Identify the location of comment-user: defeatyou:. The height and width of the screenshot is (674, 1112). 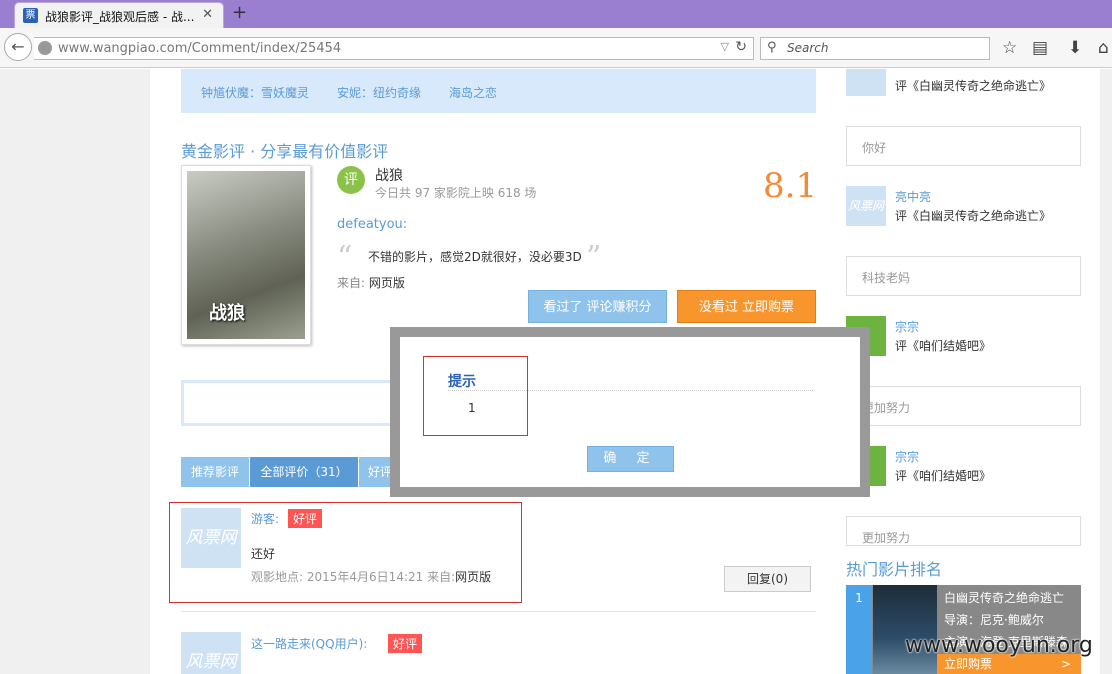
(372, 224).